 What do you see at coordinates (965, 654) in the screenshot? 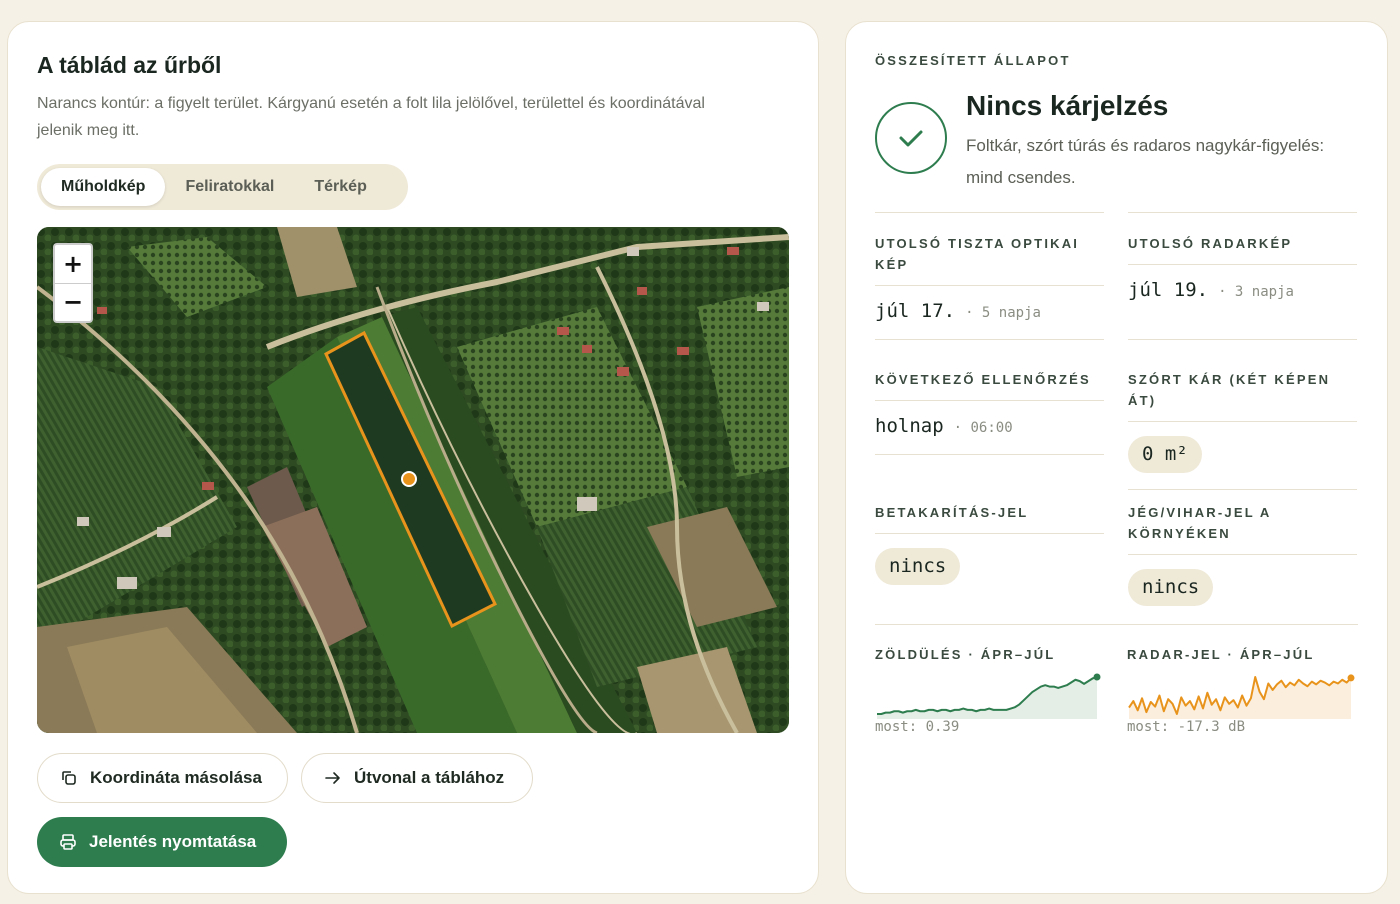
I see `greening-label: Zöldülés · ápr–júl` at bounding box center [965, 654].